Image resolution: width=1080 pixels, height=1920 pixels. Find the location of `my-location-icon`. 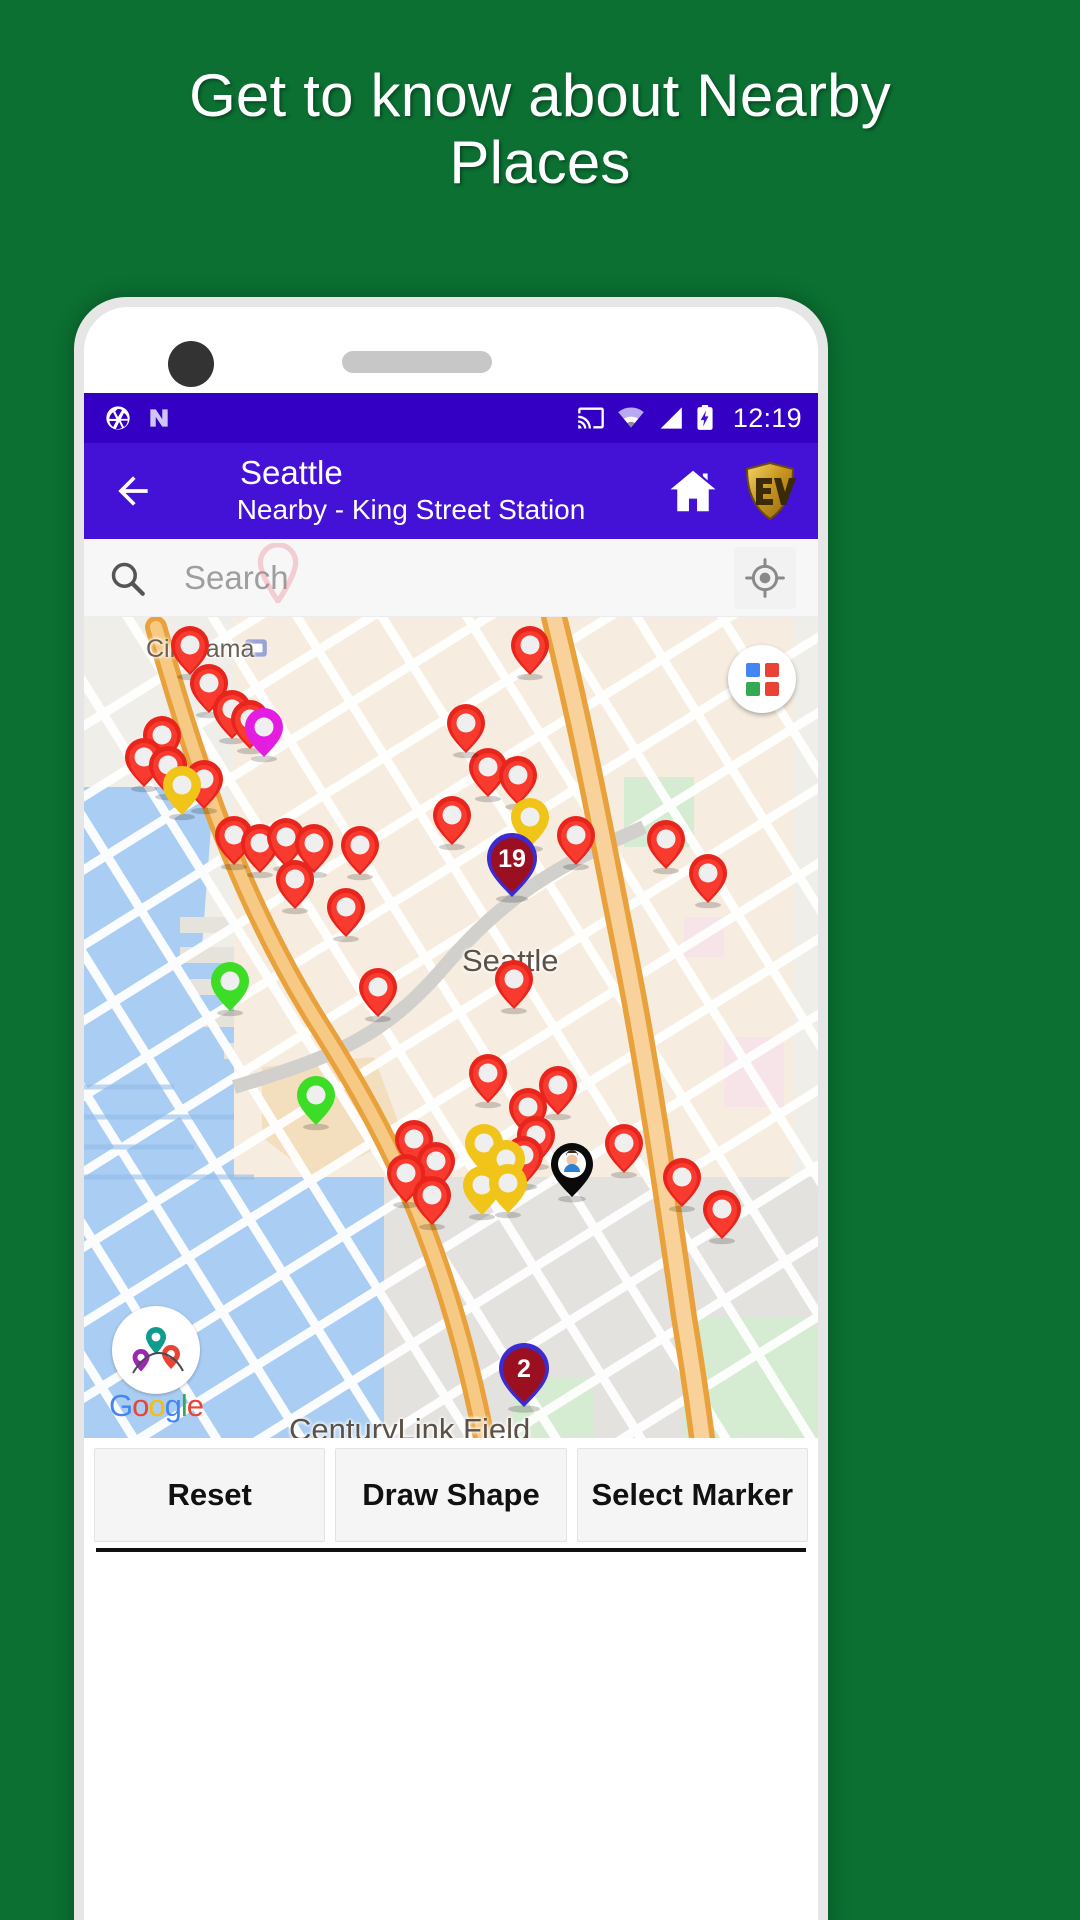

my-location-icon is located at coordinates (765, 577).